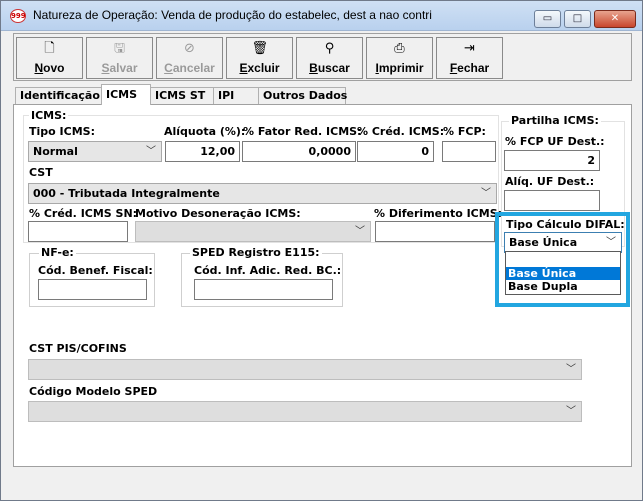  I want to click on aliq-uf-label: Alíq. UF Dest.:, so click(550, 181).